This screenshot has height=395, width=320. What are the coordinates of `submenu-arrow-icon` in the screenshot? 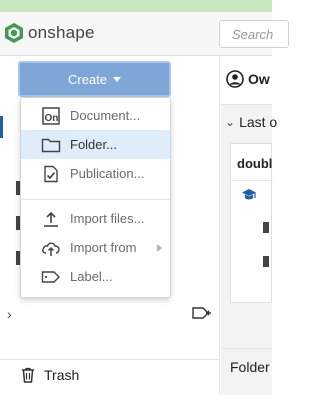 It's located at (159, 247).